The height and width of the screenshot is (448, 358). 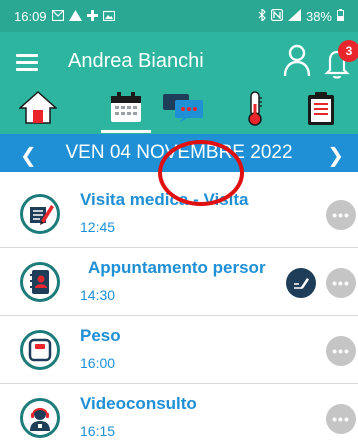 I want to click on thermometer-icon, so click(x=255, y=108).